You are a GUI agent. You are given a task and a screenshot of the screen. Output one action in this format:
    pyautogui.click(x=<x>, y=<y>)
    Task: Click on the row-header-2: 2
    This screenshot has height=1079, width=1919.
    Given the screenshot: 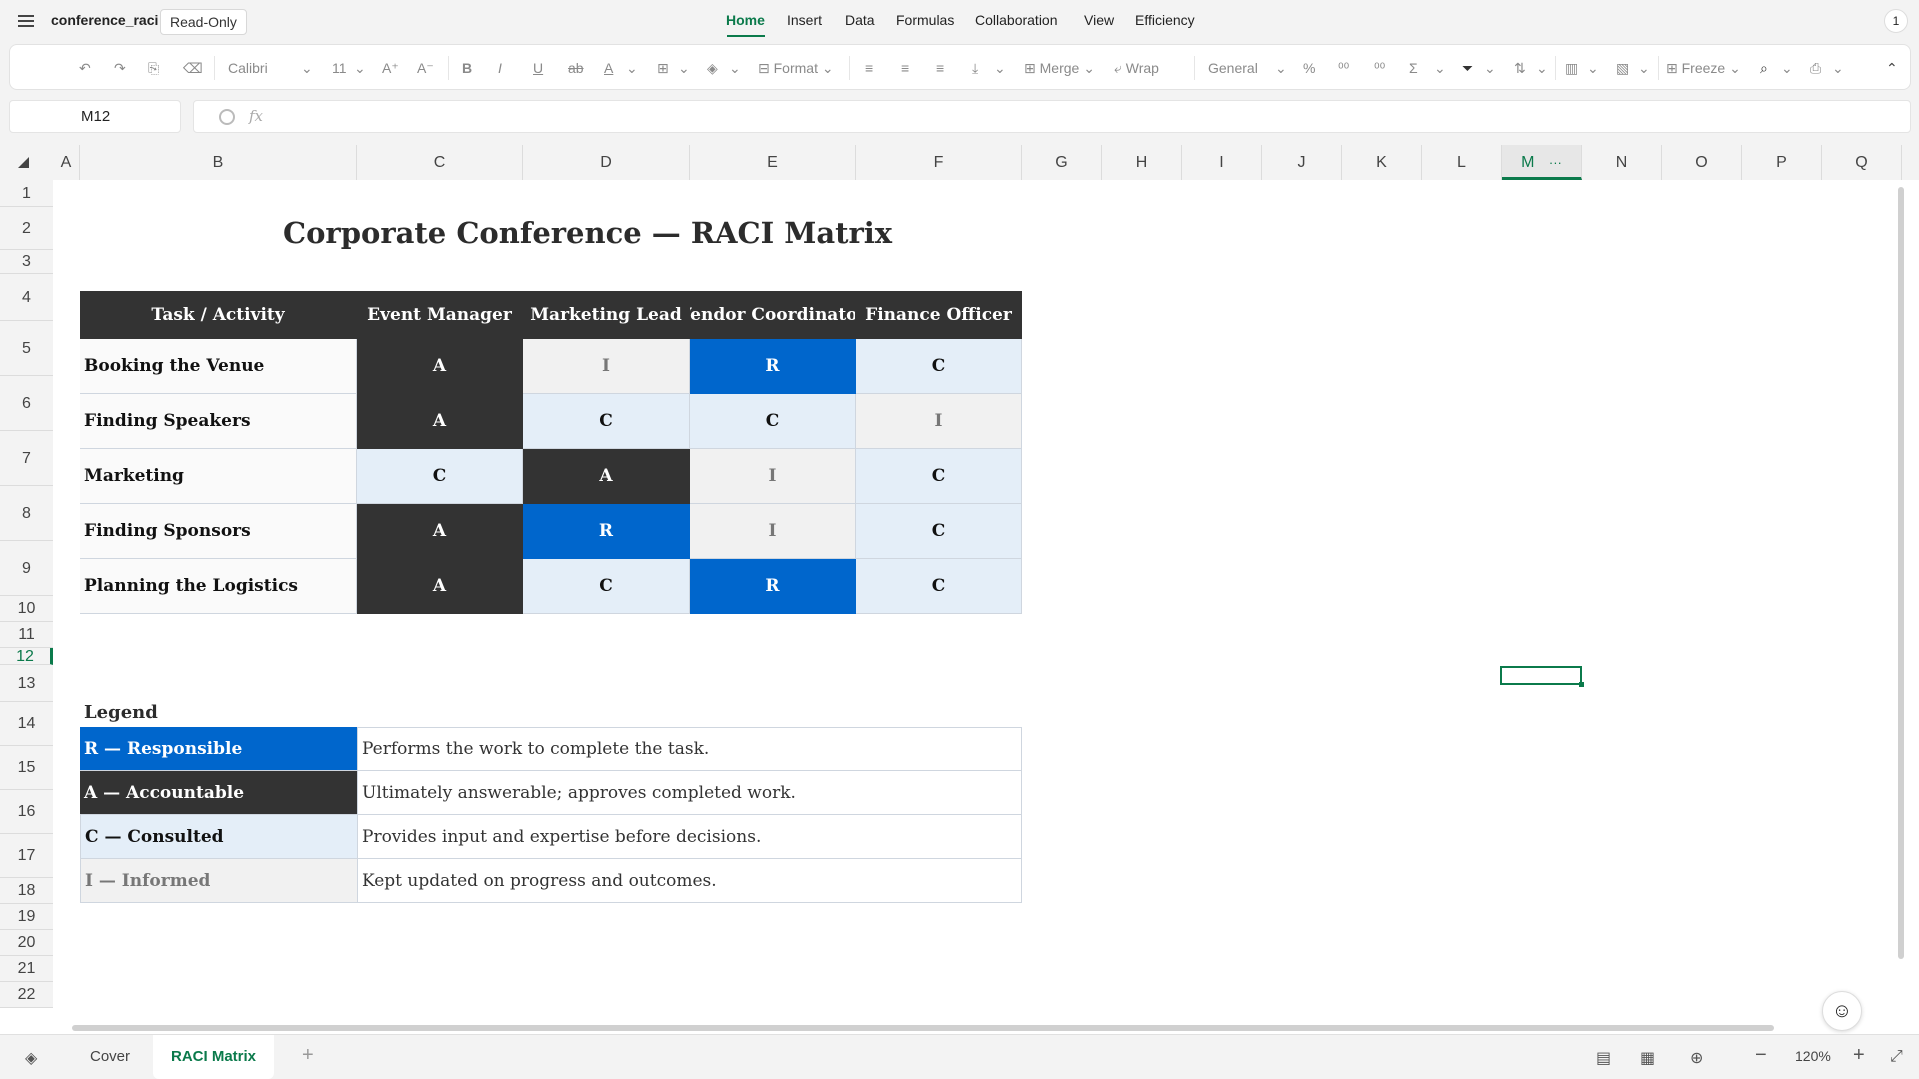 What is the action you would take?
    pyautogui.click(x=26, y=228)
    